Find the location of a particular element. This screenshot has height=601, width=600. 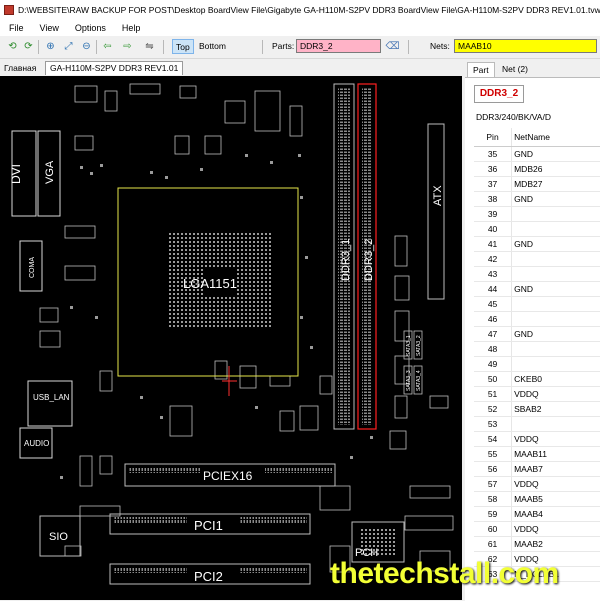

table-row: 45 is located at coordinates (537, 304).